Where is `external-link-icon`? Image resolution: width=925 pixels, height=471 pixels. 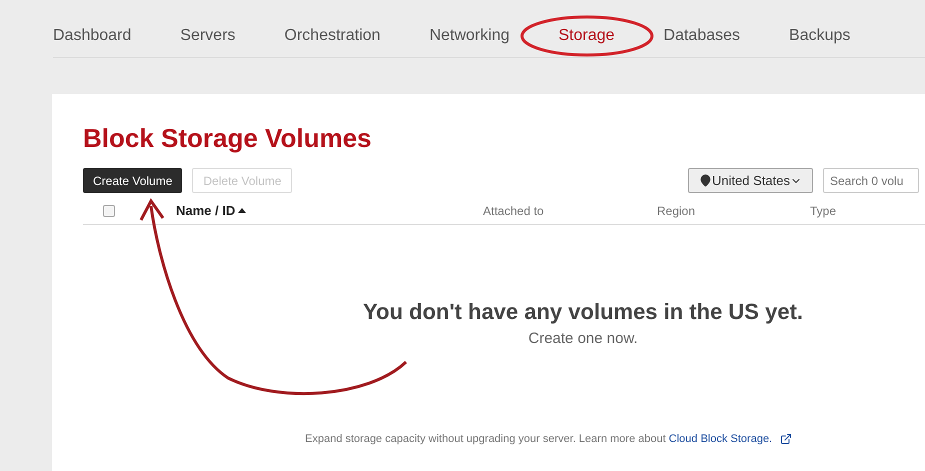
external-link-icon is located at coordinates (786, 438).